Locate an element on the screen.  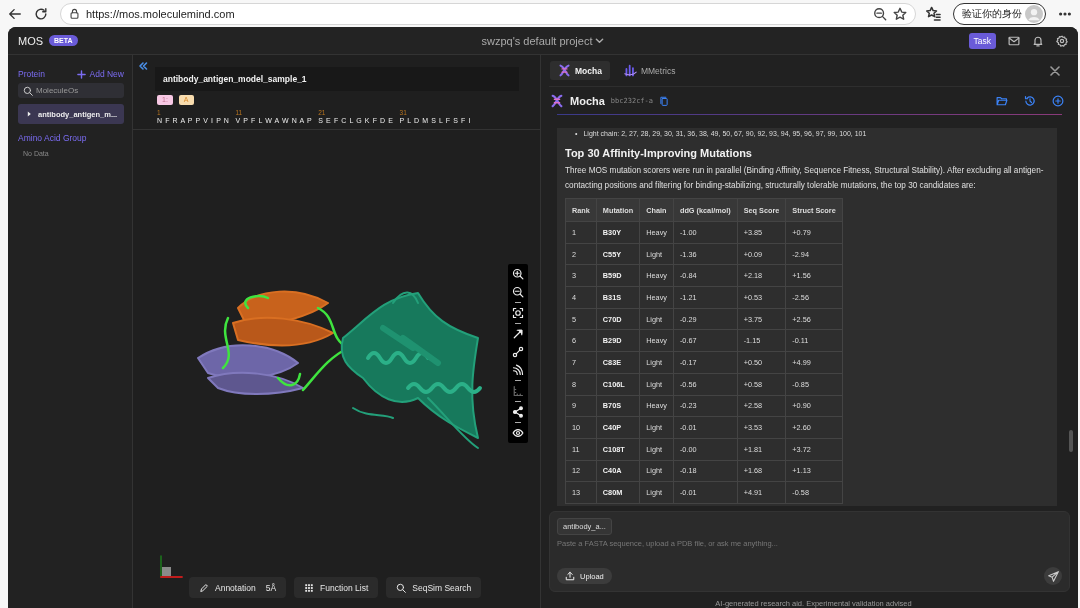
bell-icon is located at coordinates (1038, 40).